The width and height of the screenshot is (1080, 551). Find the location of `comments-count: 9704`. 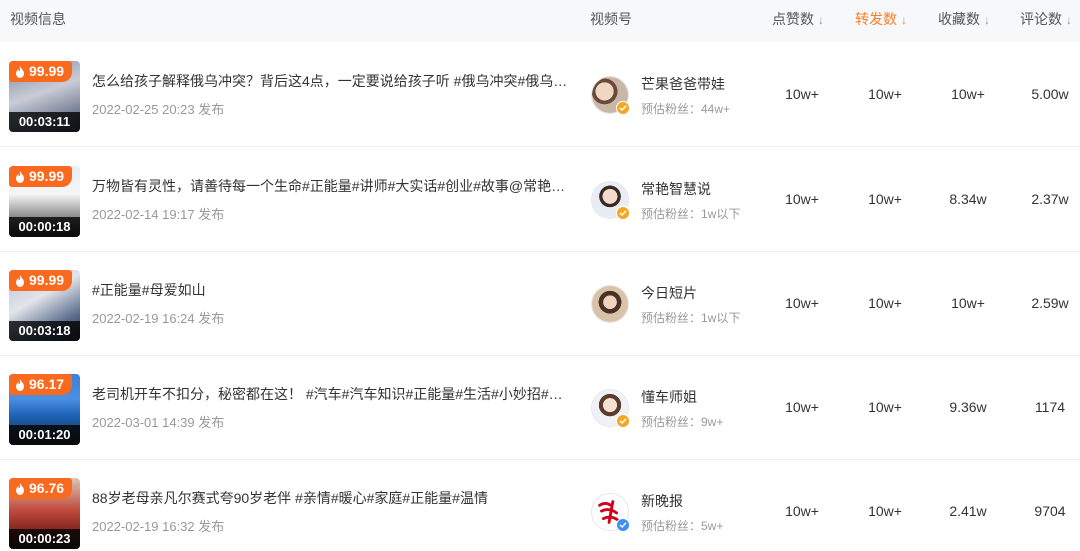

comments-count: 9704 is located at coordinates (1050, 511).